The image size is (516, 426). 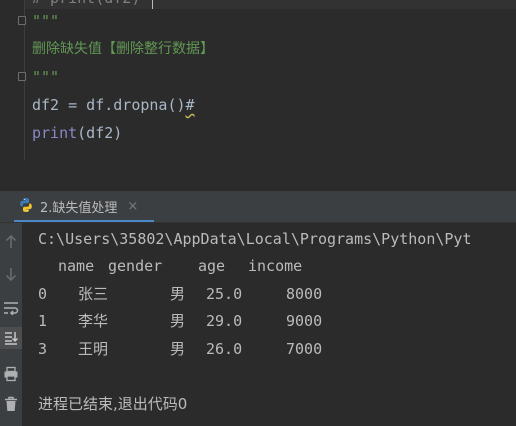 I want to click on python-icon, so click(x=26, y=207).